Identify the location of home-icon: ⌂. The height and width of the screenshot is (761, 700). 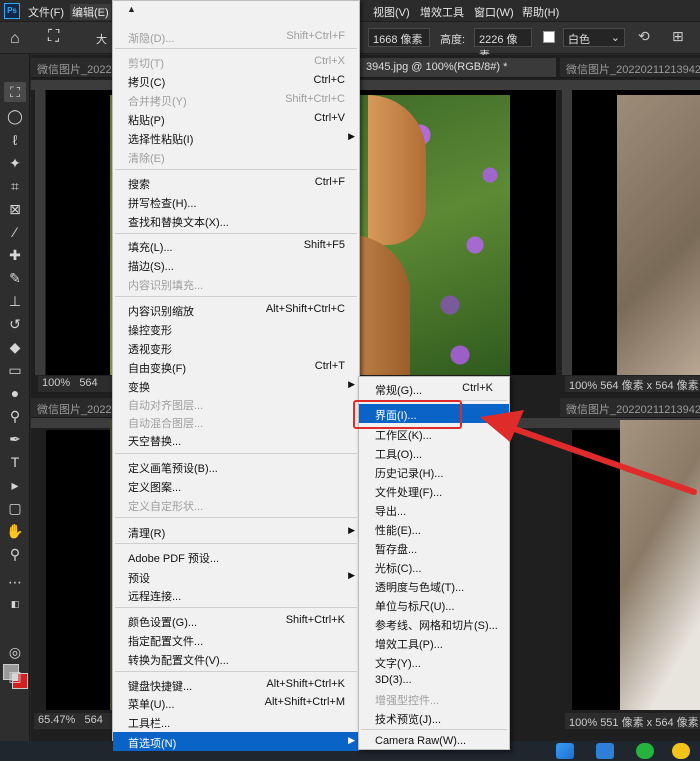
(15, 39).